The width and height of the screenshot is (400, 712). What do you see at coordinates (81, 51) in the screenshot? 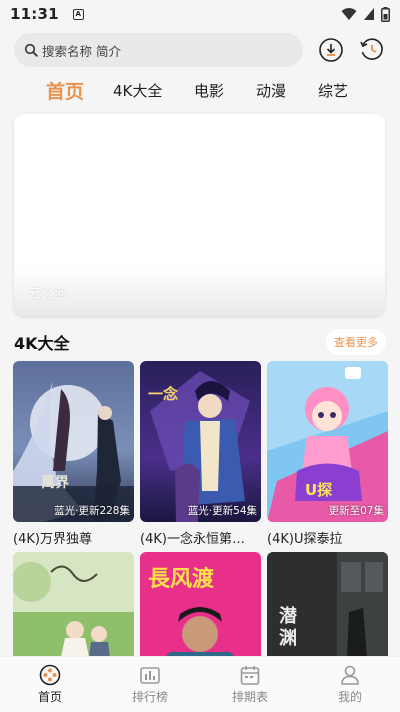
I see `search-placeholder: 搜索名称 简介` at bounding box center [81, 51].